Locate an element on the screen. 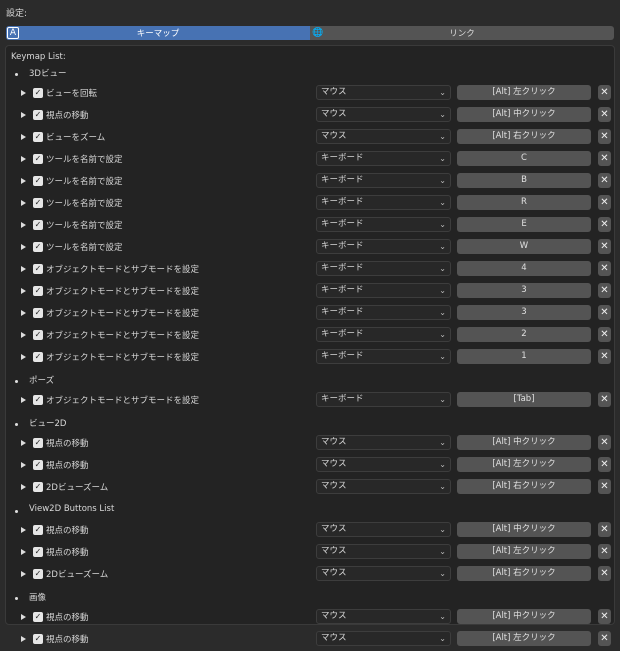  keymap-group-header: ポーズ is located at coordinates (310, 381).